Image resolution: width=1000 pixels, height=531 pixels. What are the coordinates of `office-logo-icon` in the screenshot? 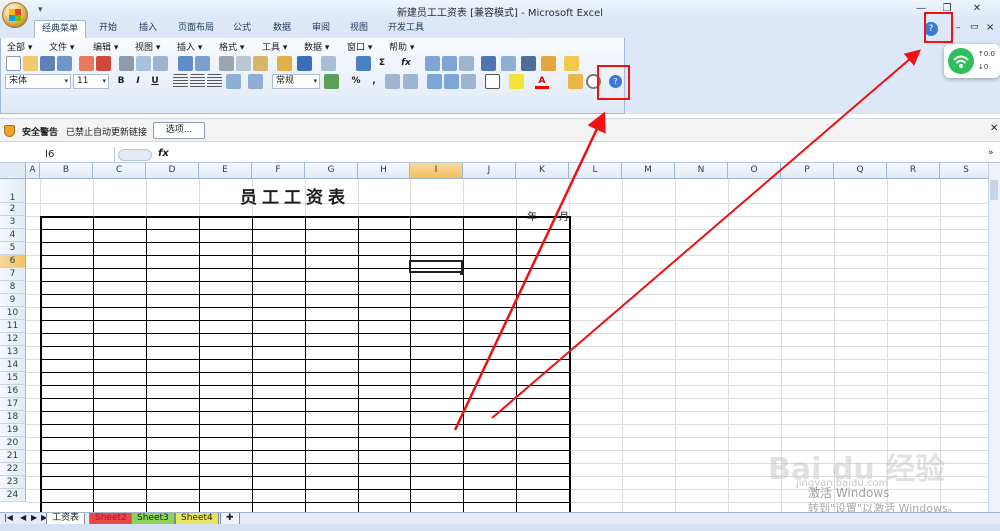 It's located at (15, 15).